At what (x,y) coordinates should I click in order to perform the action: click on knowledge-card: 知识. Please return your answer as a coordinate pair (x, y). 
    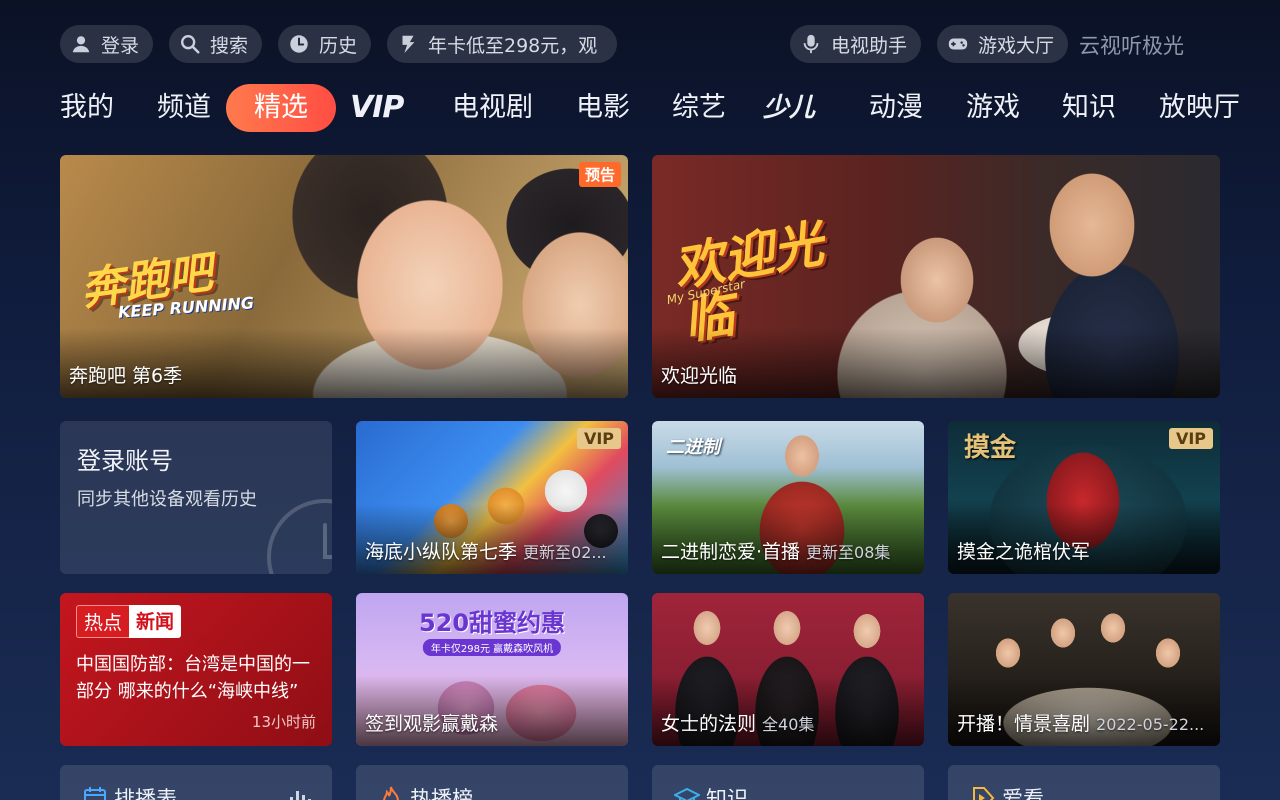
    Looking at the image, I should click on (788, 782).